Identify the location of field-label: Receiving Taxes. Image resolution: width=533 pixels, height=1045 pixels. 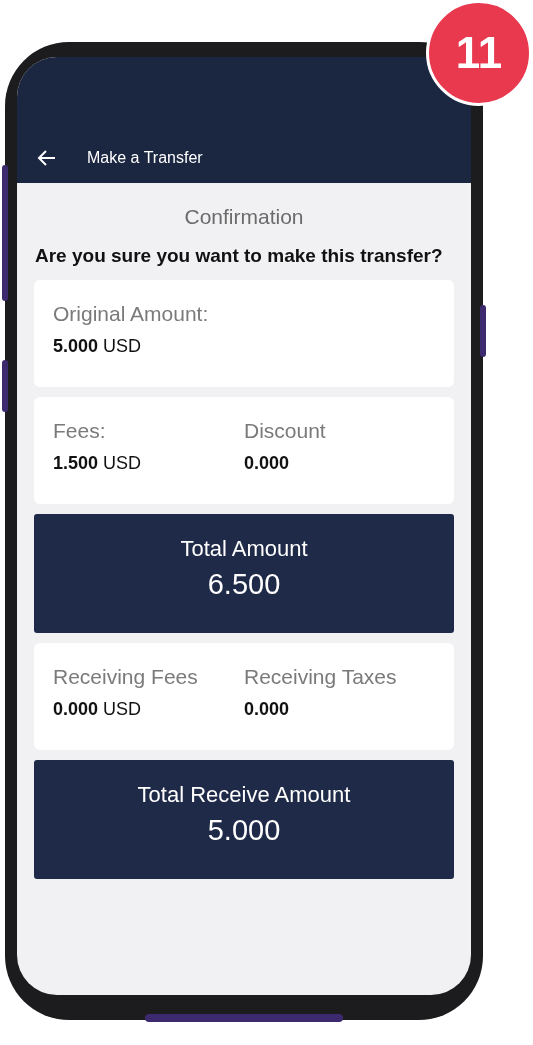
(321, 677).